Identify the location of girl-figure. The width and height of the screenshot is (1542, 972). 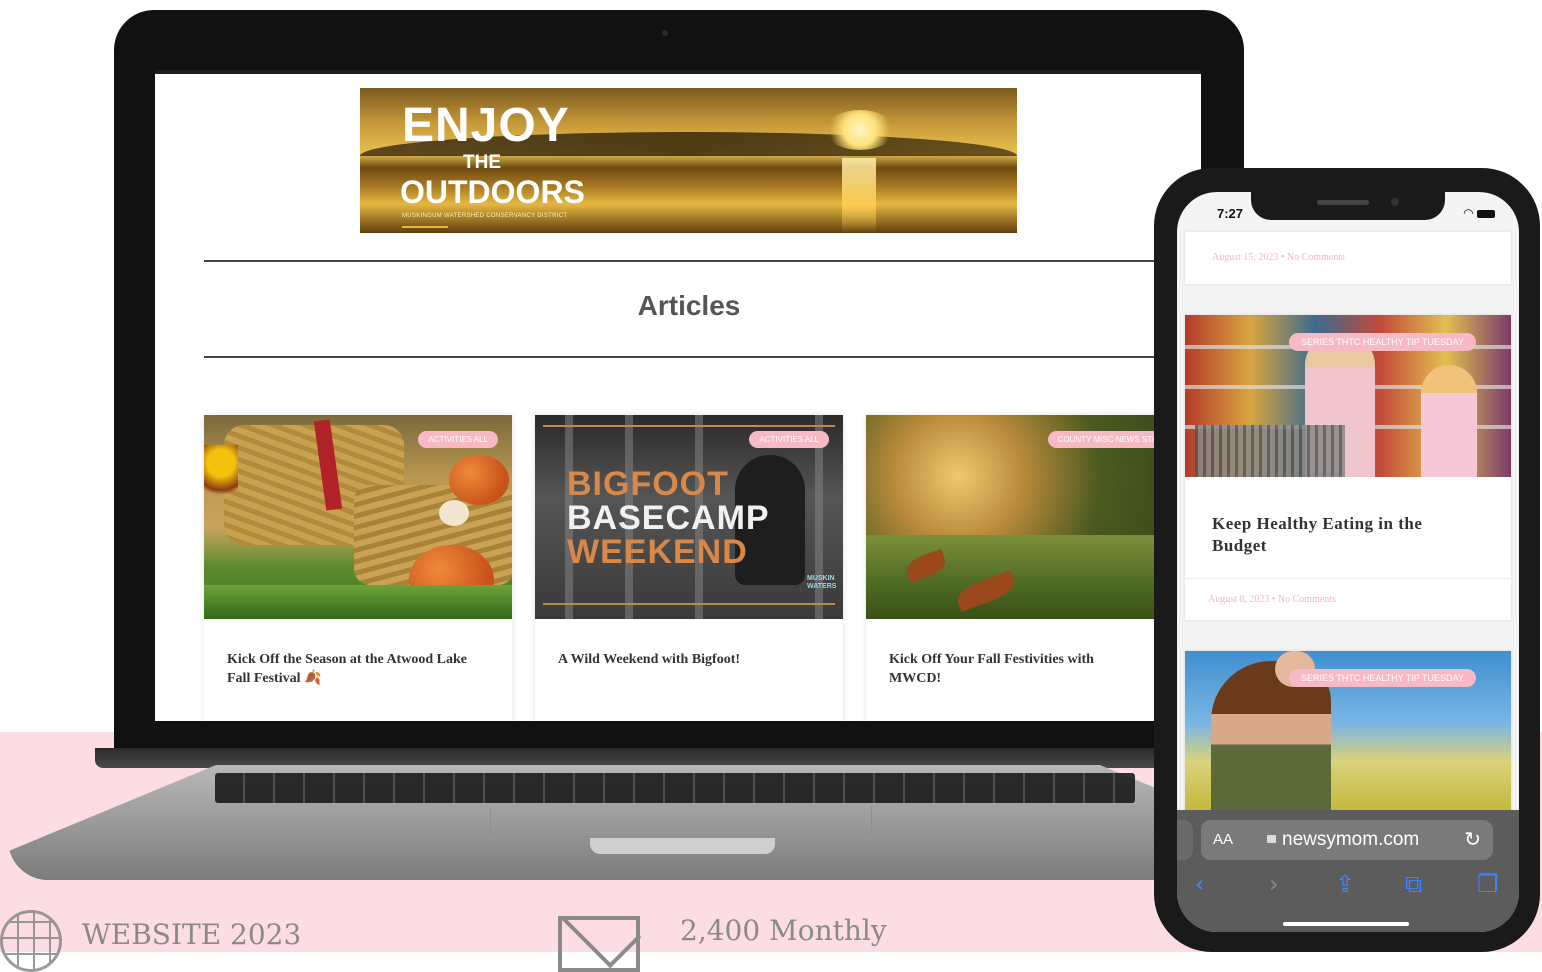
(1449, 421).